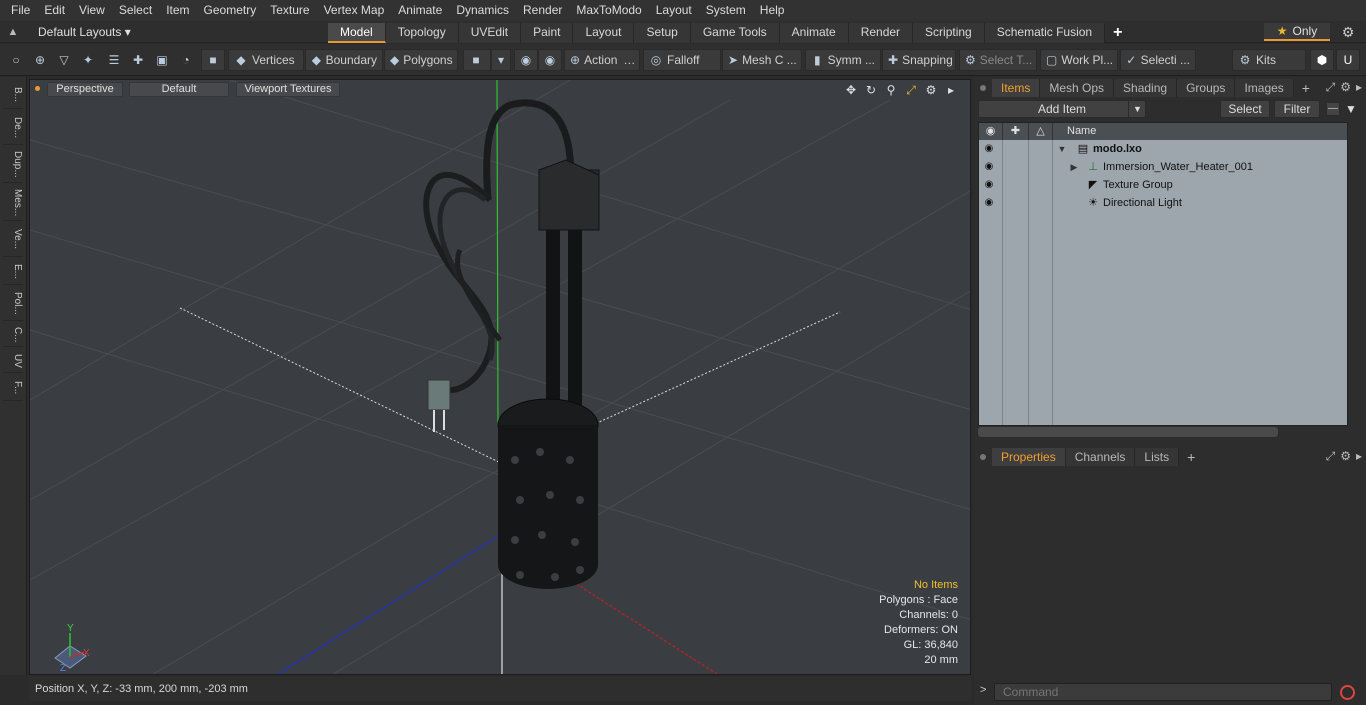 This screenshot has width=1366, height=705. I want to click on lock-column-icon: ✚, so click(1016, 131).